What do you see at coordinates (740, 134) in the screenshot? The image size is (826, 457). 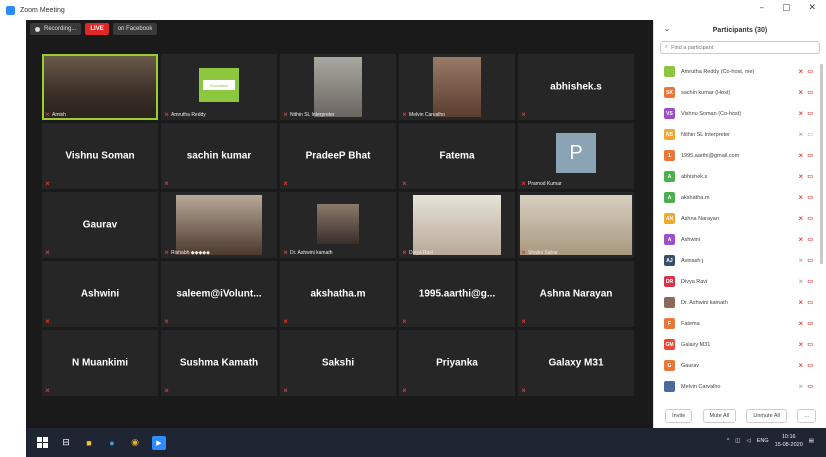 I see `participant-row: NS Nithin SL Interpreter ⨯ ▭` at bounding box center [740, 134].